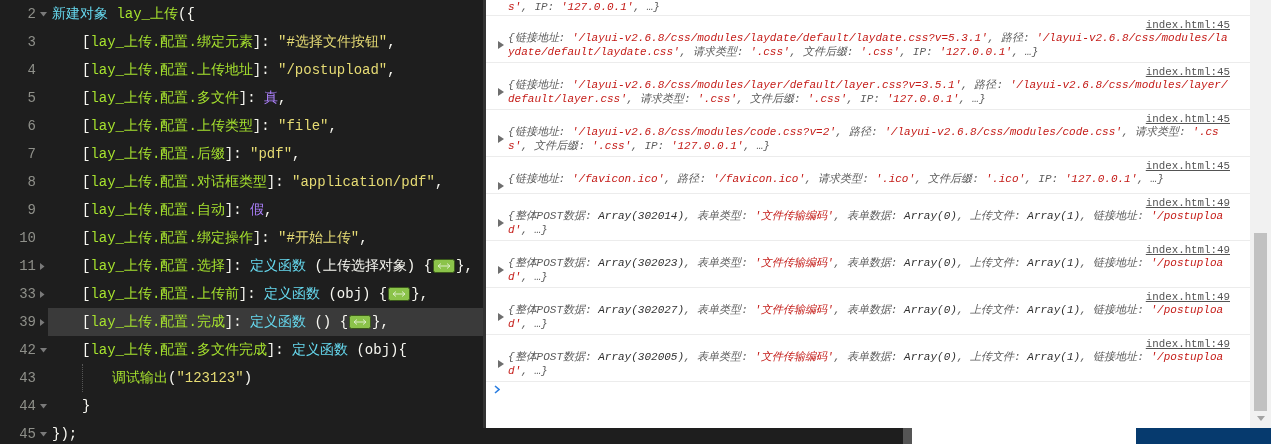  Describe the element at coordinates (866, 270) in the screenshot. I see `console-message: {整体POST数据: Array(302023), 表单类型: '文件传输编码', 表单数据: Array(0), 上传文件: Array(1), 链接地址: '/postupload', …}` at that location.